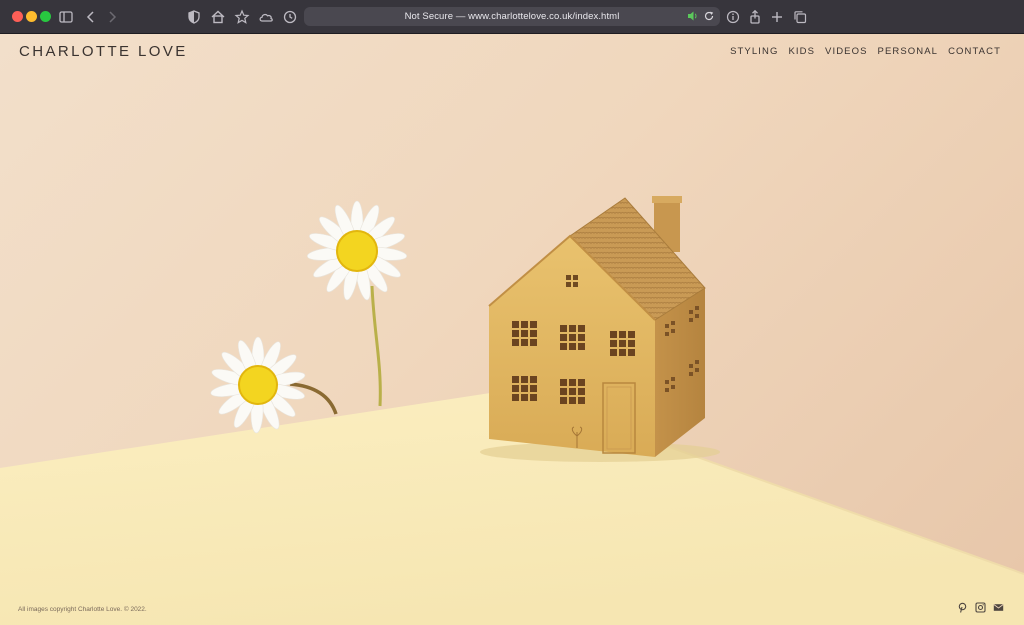 Image resolution: width=1024 pixels, height=625 pixels. Describe the element at coordinates (218, 17) in the screenshot. I see `home-icon` at that location.